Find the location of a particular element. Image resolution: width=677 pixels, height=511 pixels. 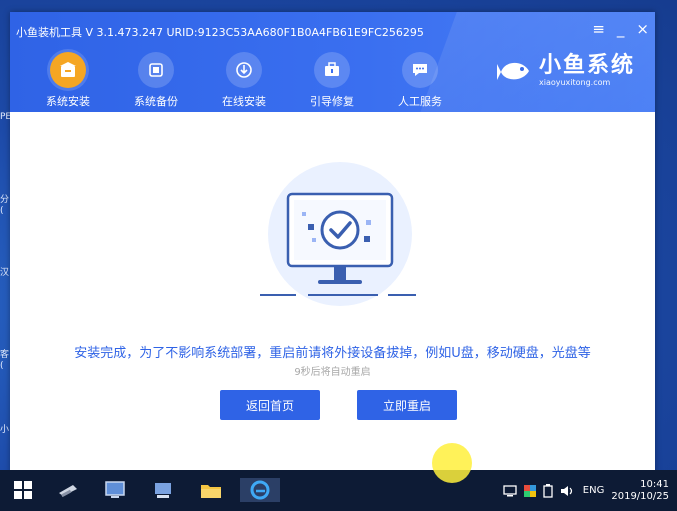

browser-icon is located at coordinates (260, 490).